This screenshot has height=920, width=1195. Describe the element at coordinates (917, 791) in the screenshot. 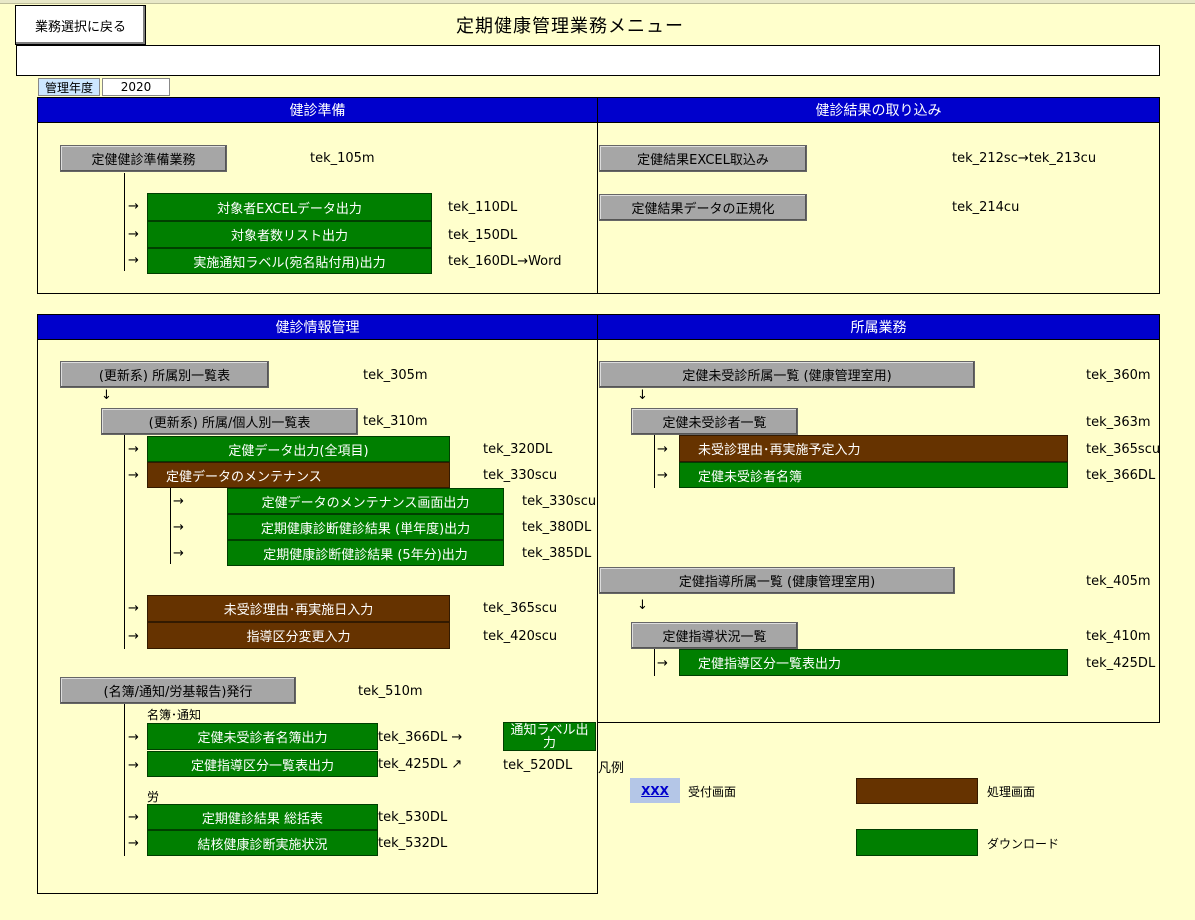

I see `legend-process-swatch` at that location.